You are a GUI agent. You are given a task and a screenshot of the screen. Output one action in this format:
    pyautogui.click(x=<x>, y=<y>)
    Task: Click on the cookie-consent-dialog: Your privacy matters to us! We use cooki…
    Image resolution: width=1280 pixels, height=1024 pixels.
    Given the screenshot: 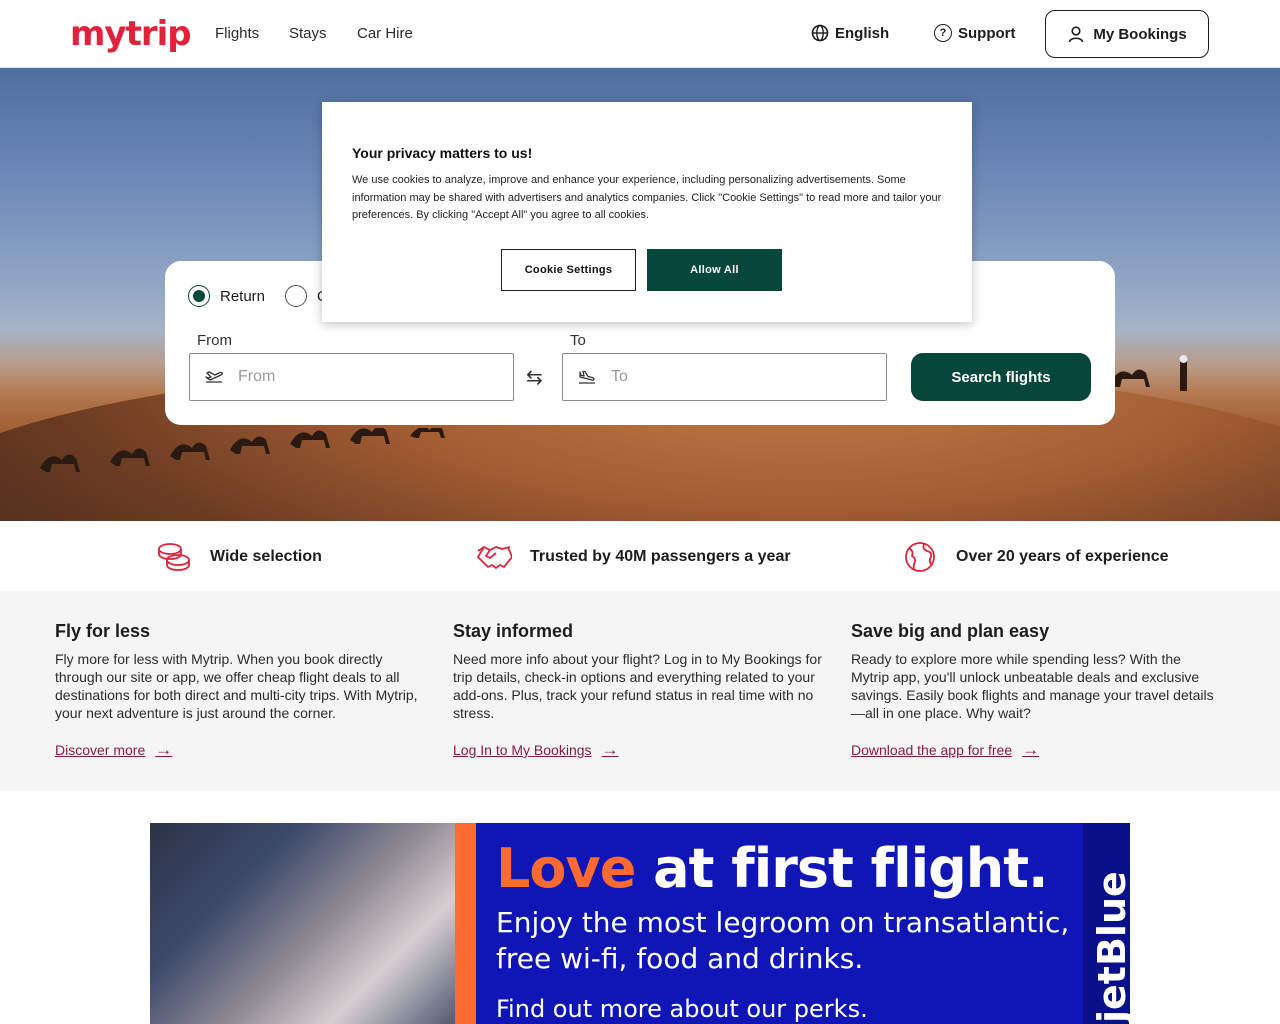 What is the action you would take?
    pyautogui.click(x=647, y=212)
    